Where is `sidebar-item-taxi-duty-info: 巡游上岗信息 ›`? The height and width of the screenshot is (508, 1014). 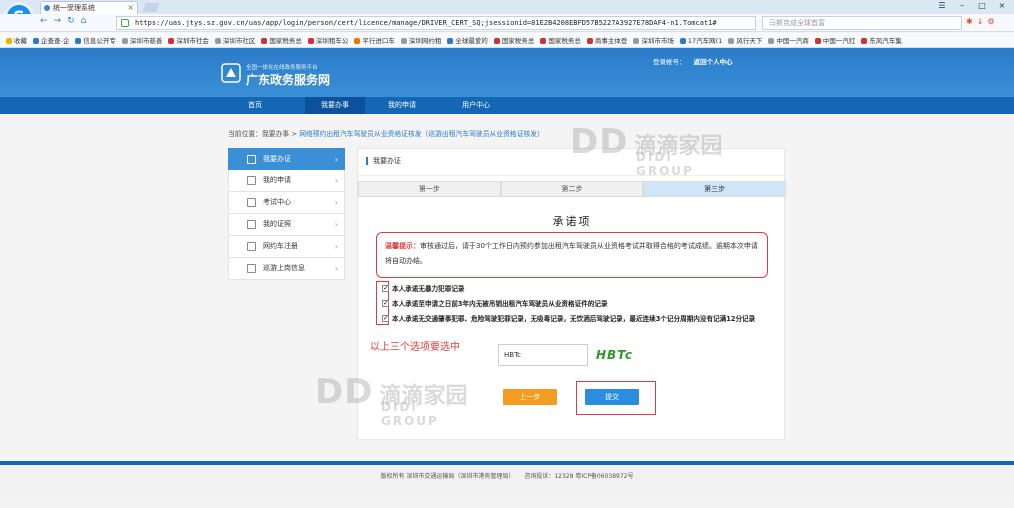 sidebar-item-taxi-duty-info: 巡游上岗信息 › is located at coordinates (286, 269).